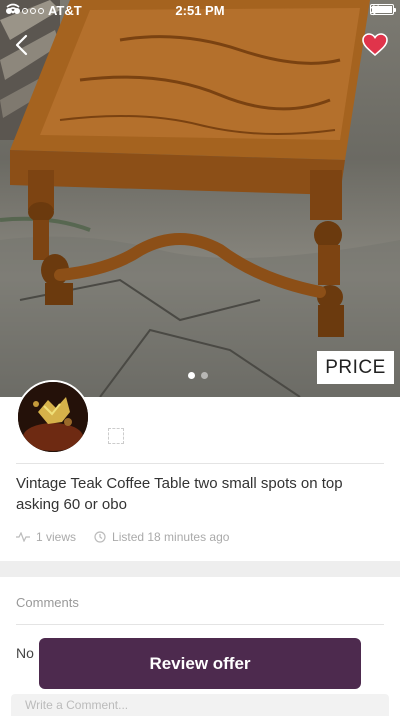 Image resolution: width=400 pixels, height=716 pixels. I want to click on avatar-image, so click(53, 417).